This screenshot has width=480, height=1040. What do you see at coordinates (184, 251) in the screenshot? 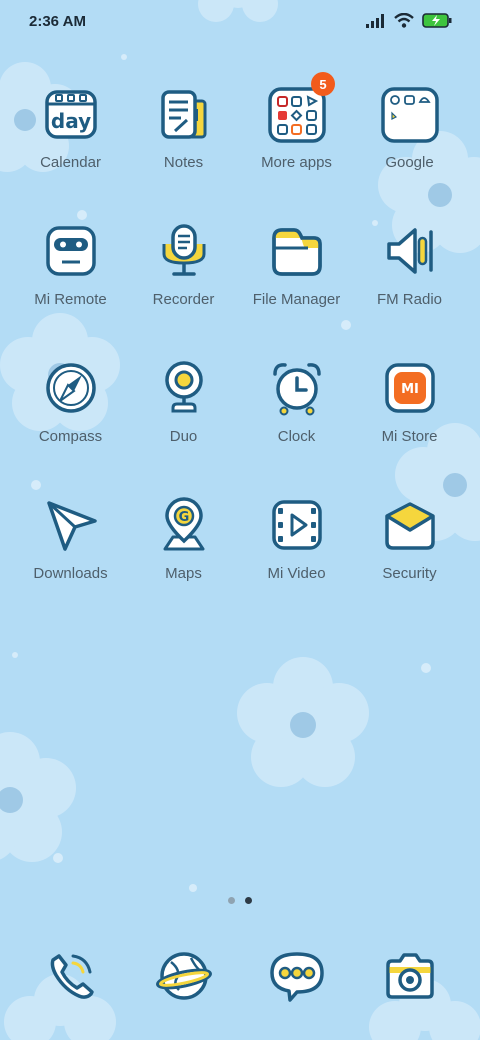
I see `microphone-icon` at bounding box center [184, 251].